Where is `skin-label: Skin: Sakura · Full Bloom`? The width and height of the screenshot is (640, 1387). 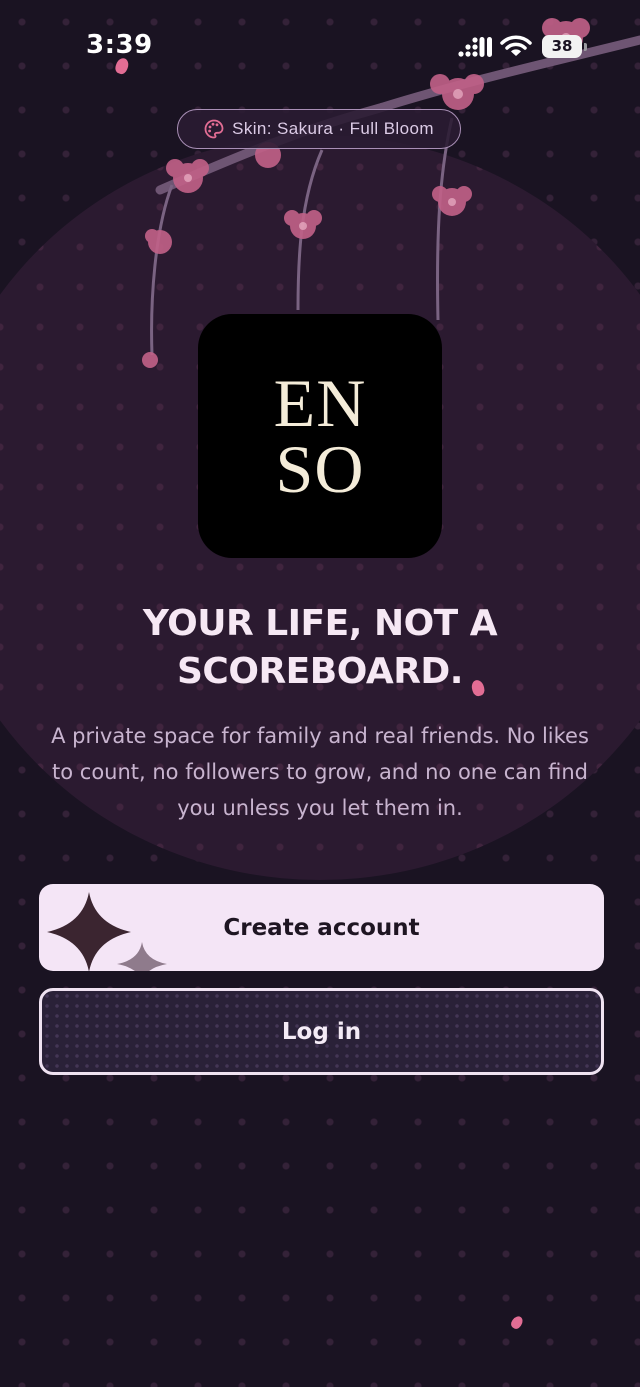 skin-label: Skin: Sakura · Full Bloom is located at coordinates (333, 128).